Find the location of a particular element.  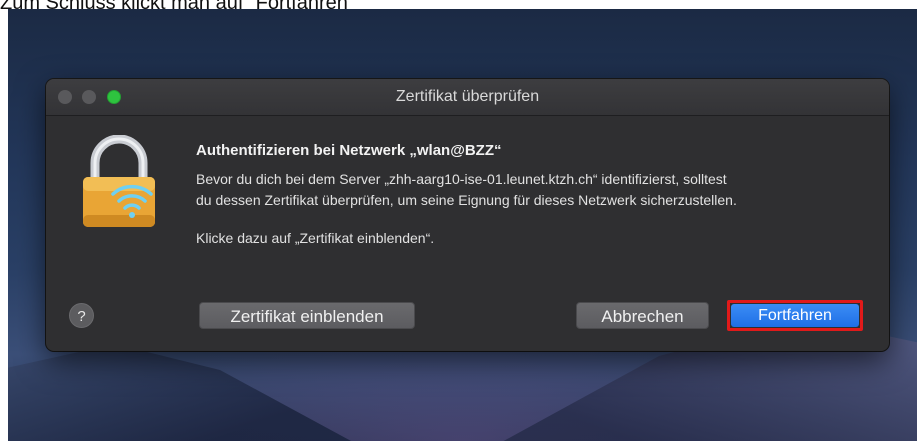

dialog-hint: Klicke dazu auf „Zertifikat einblenden“. is located at coordinates (315, 238).